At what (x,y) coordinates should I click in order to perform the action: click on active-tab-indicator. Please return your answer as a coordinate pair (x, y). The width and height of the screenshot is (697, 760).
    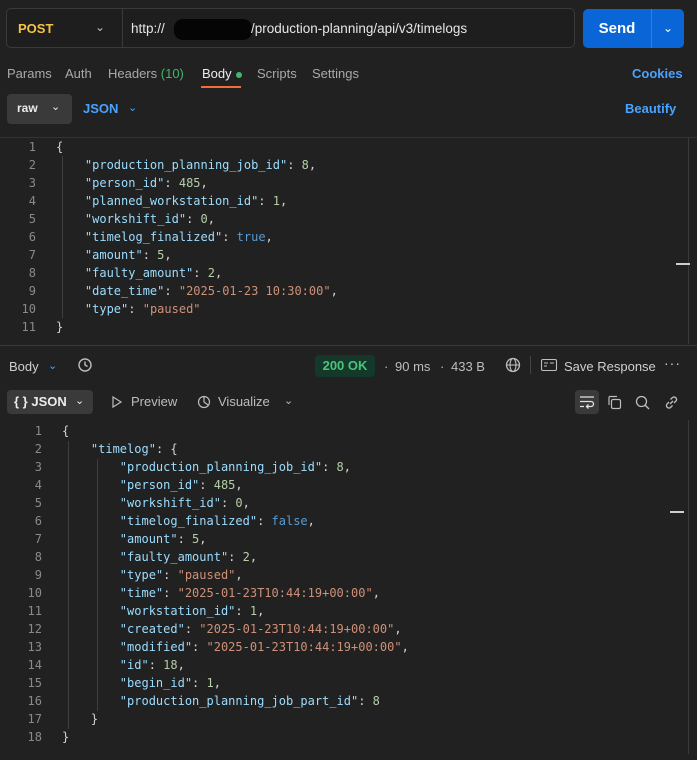
    Looking at the image, I should click on (221, 87).